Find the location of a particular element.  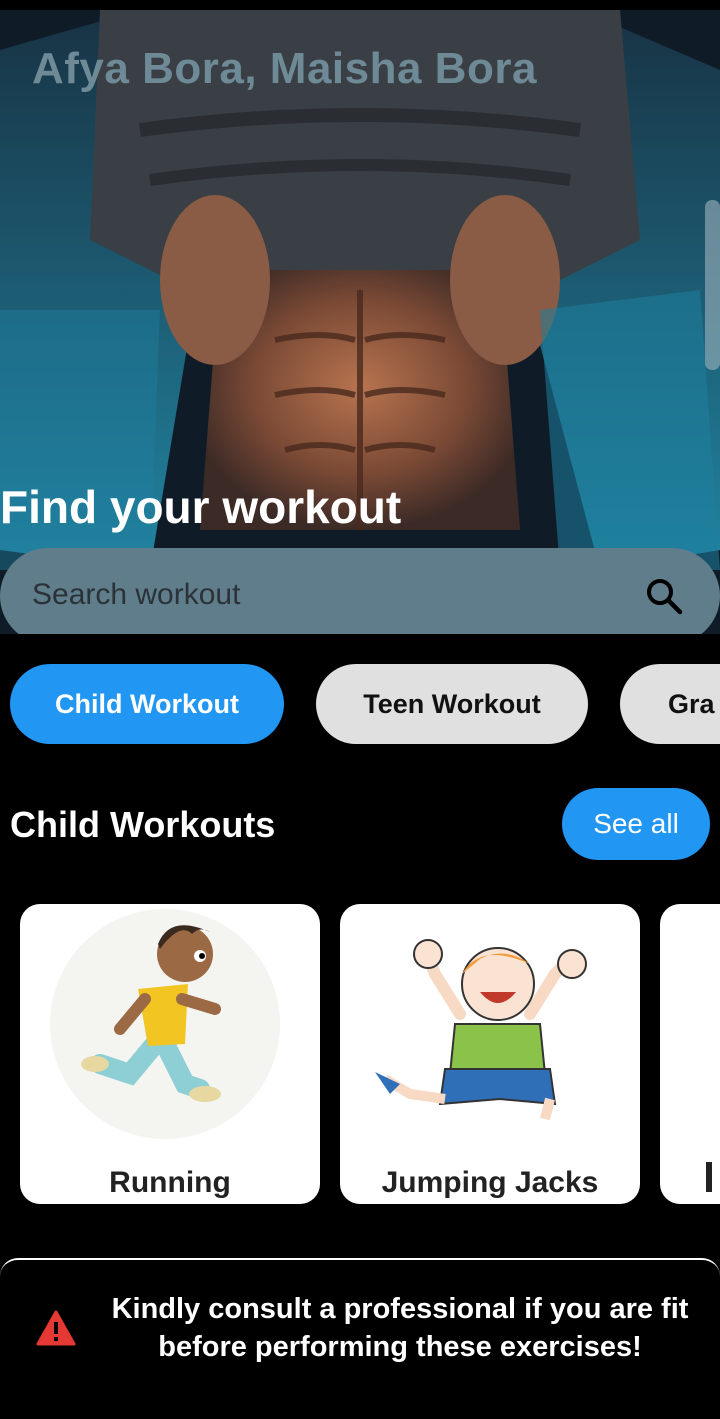

section-title: Child Workouts is located at coordinates (143, 824).